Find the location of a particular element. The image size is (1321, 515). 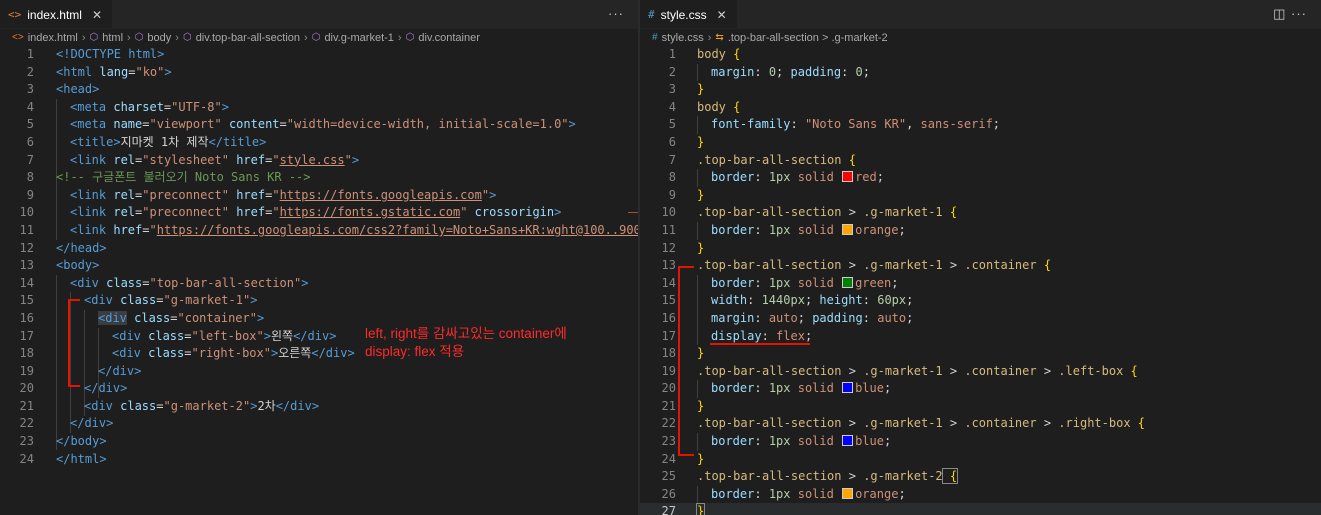

breadcrumb-item: div.container is located at coordinates (449, 38).